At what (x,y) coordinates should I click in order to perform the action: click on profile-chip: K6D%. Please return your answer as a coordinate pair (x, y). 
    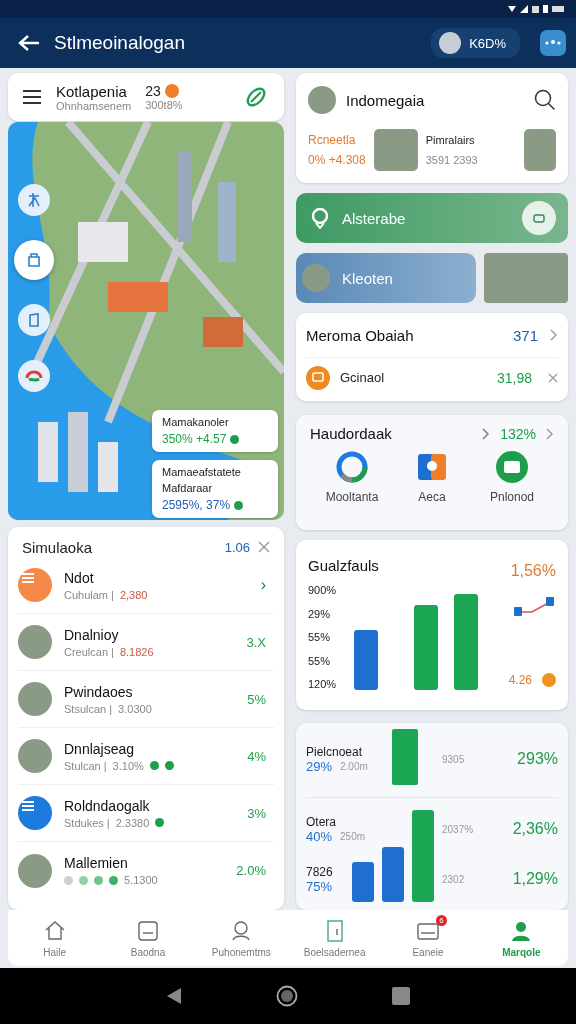
    Looking at the image, I should click on (475, 43).